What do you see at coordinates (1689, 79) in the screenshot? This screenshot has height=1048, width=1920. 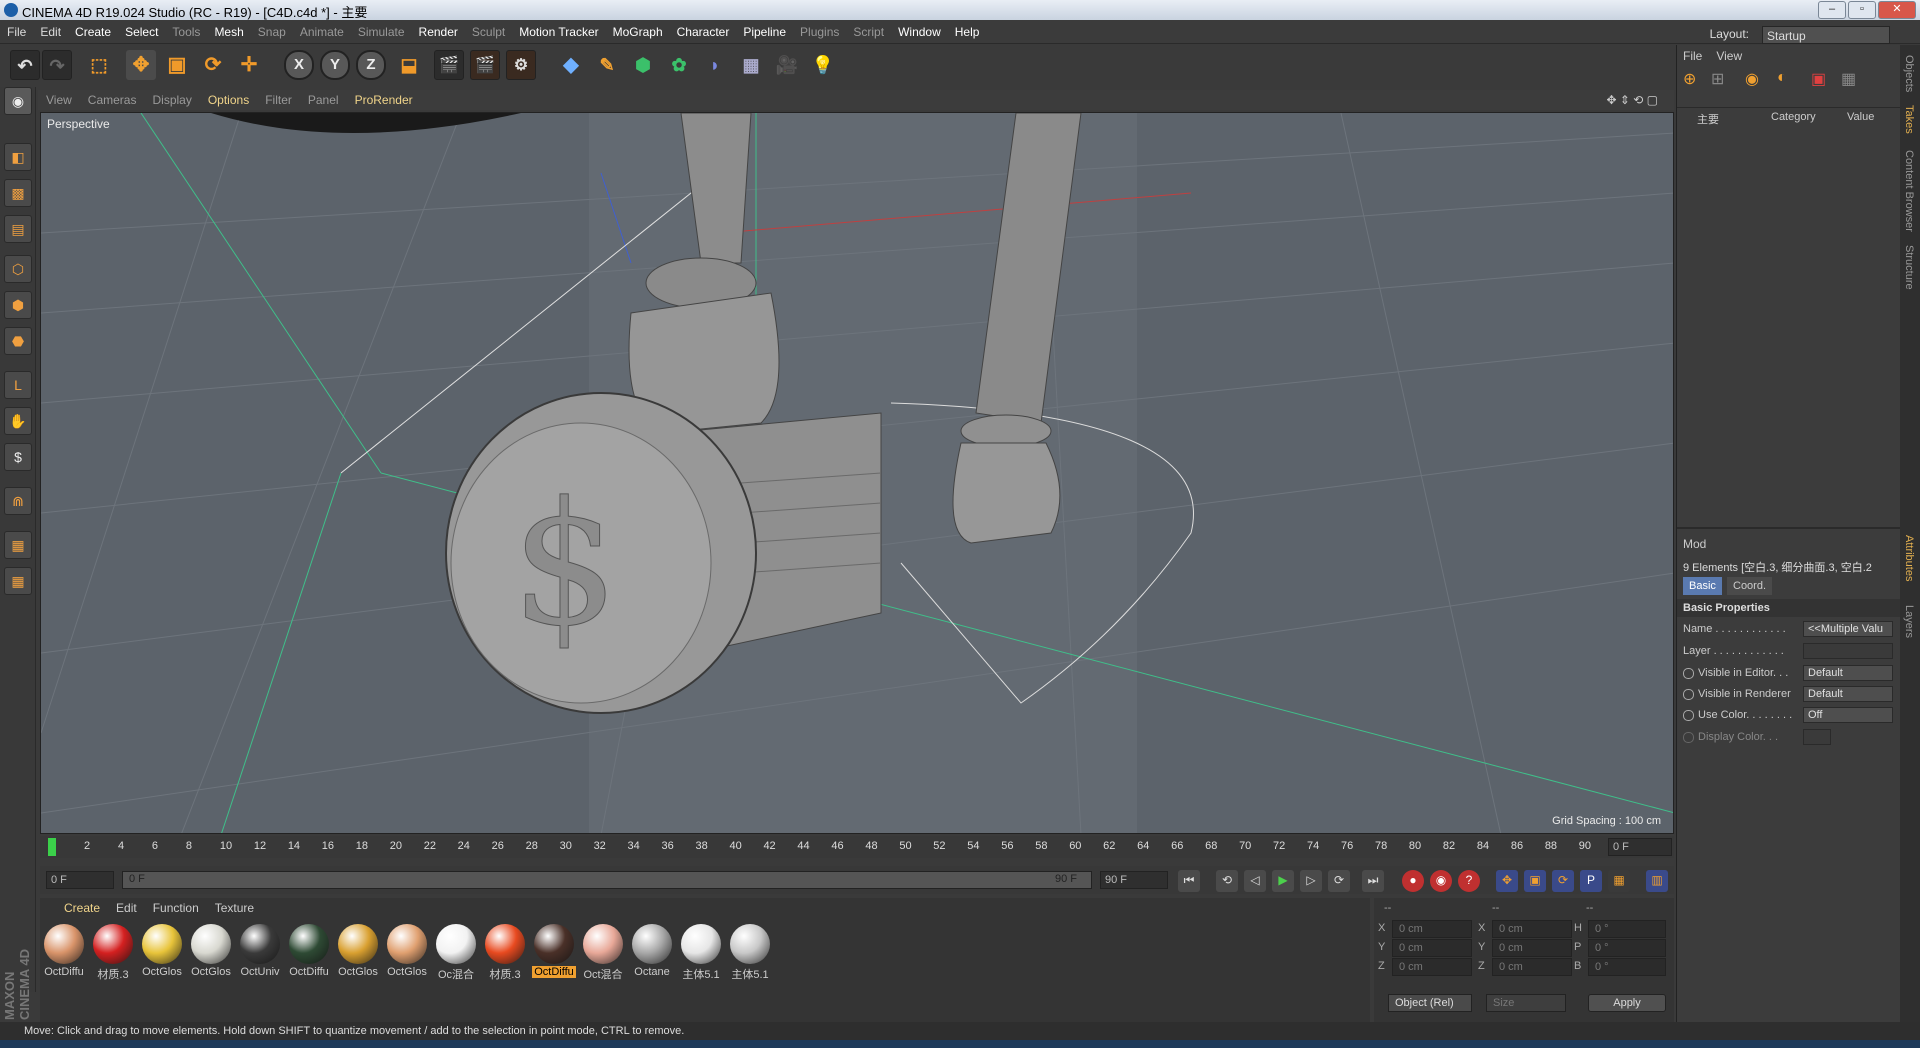 I see `take-new-icon: ⊕` at bounding box center [1689, 79].